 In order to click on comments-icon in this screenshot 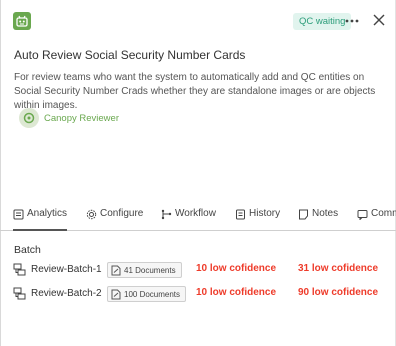, I will do `click(362, 215)`.